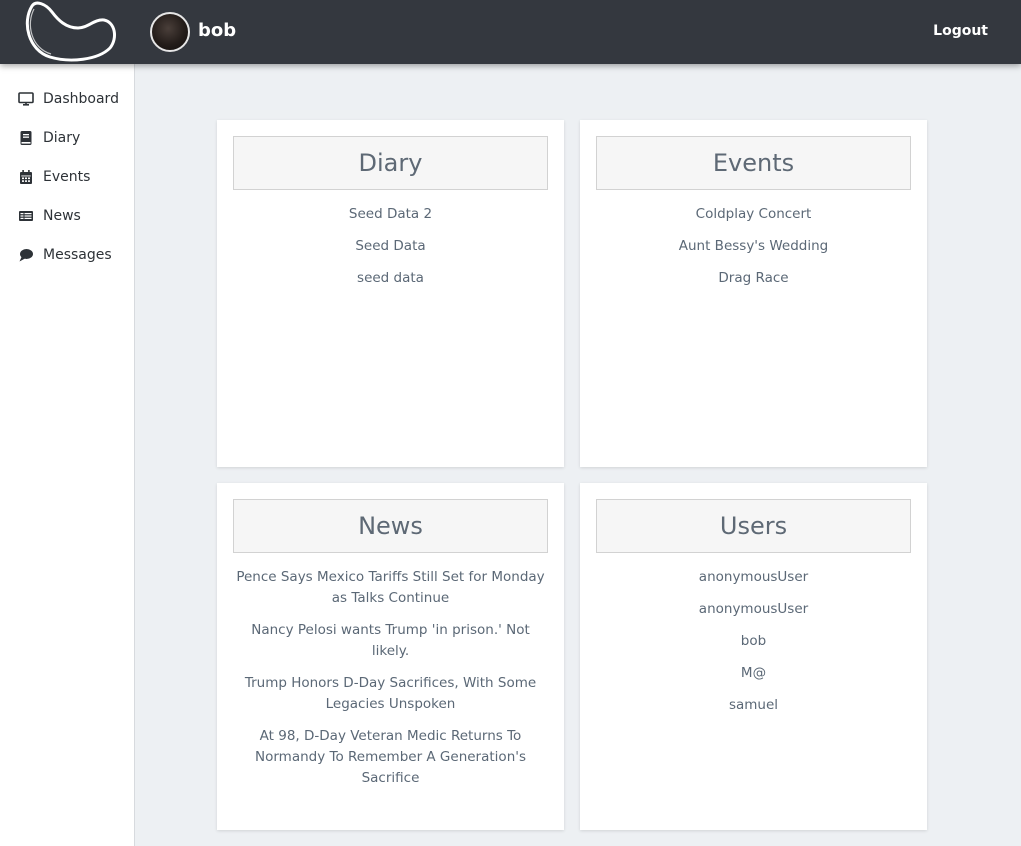 This screenshot has height=846, width=1021. Describe the element at coordinates (26, 216) in the screenshot. I see `newspaper-icon` at that location.